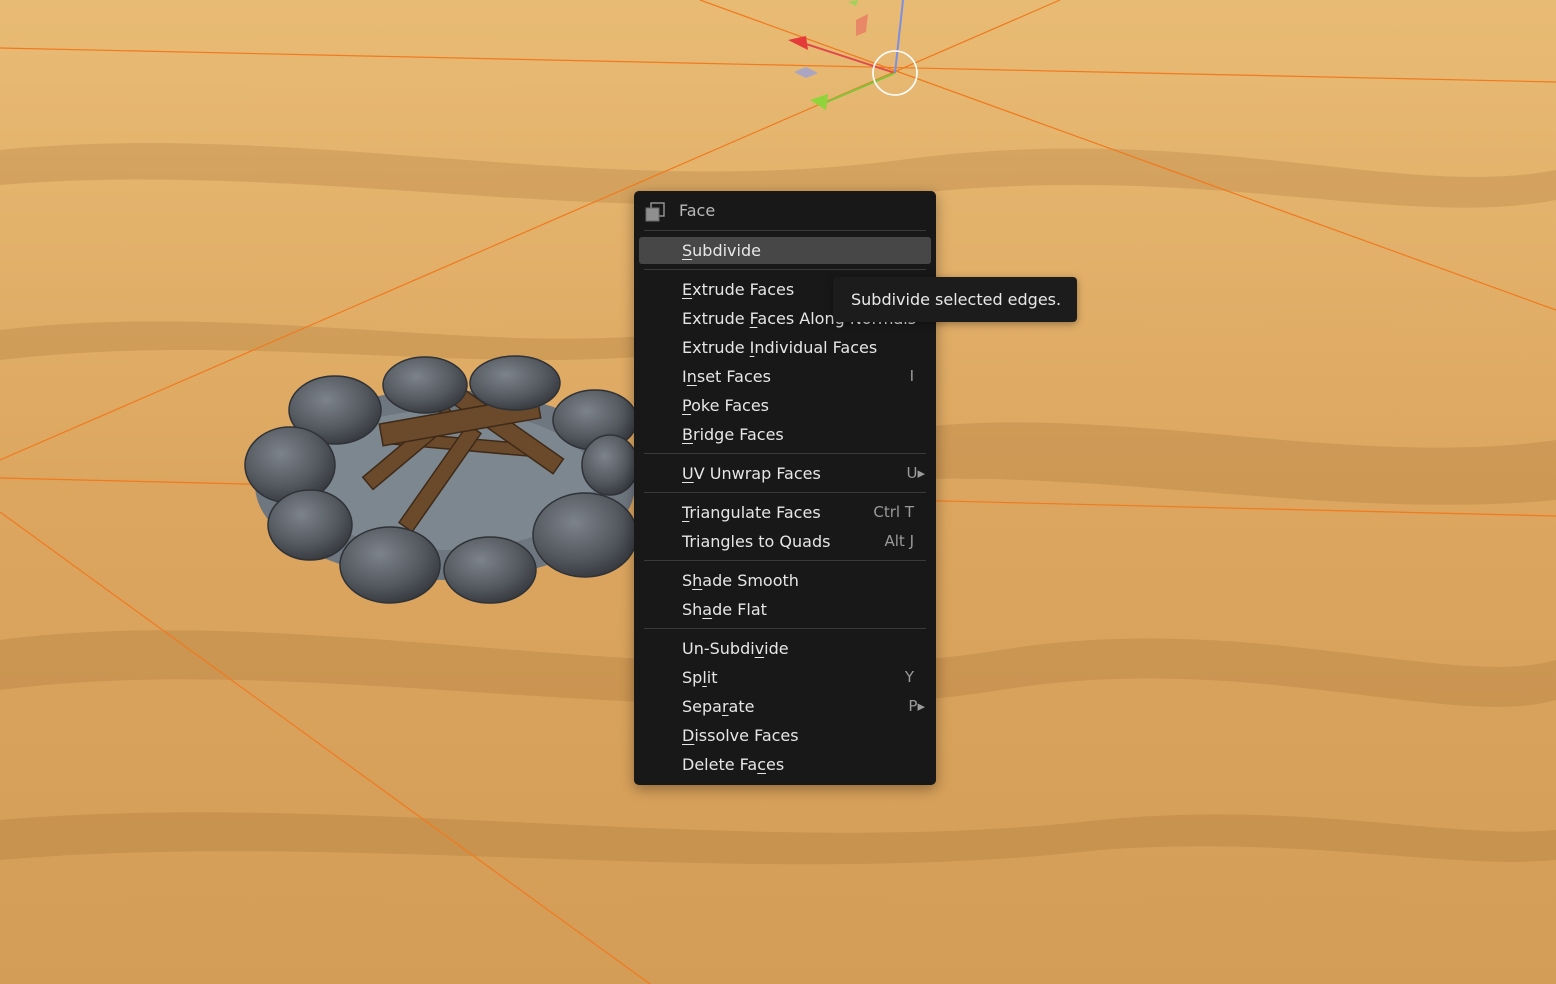 The height and width of the screenshot is (984, 1556). What do you see at coordinates (899, 541) in the screenshot?
I see `menu-item-shortcut: Alt J` at bounding box center [899, 541].